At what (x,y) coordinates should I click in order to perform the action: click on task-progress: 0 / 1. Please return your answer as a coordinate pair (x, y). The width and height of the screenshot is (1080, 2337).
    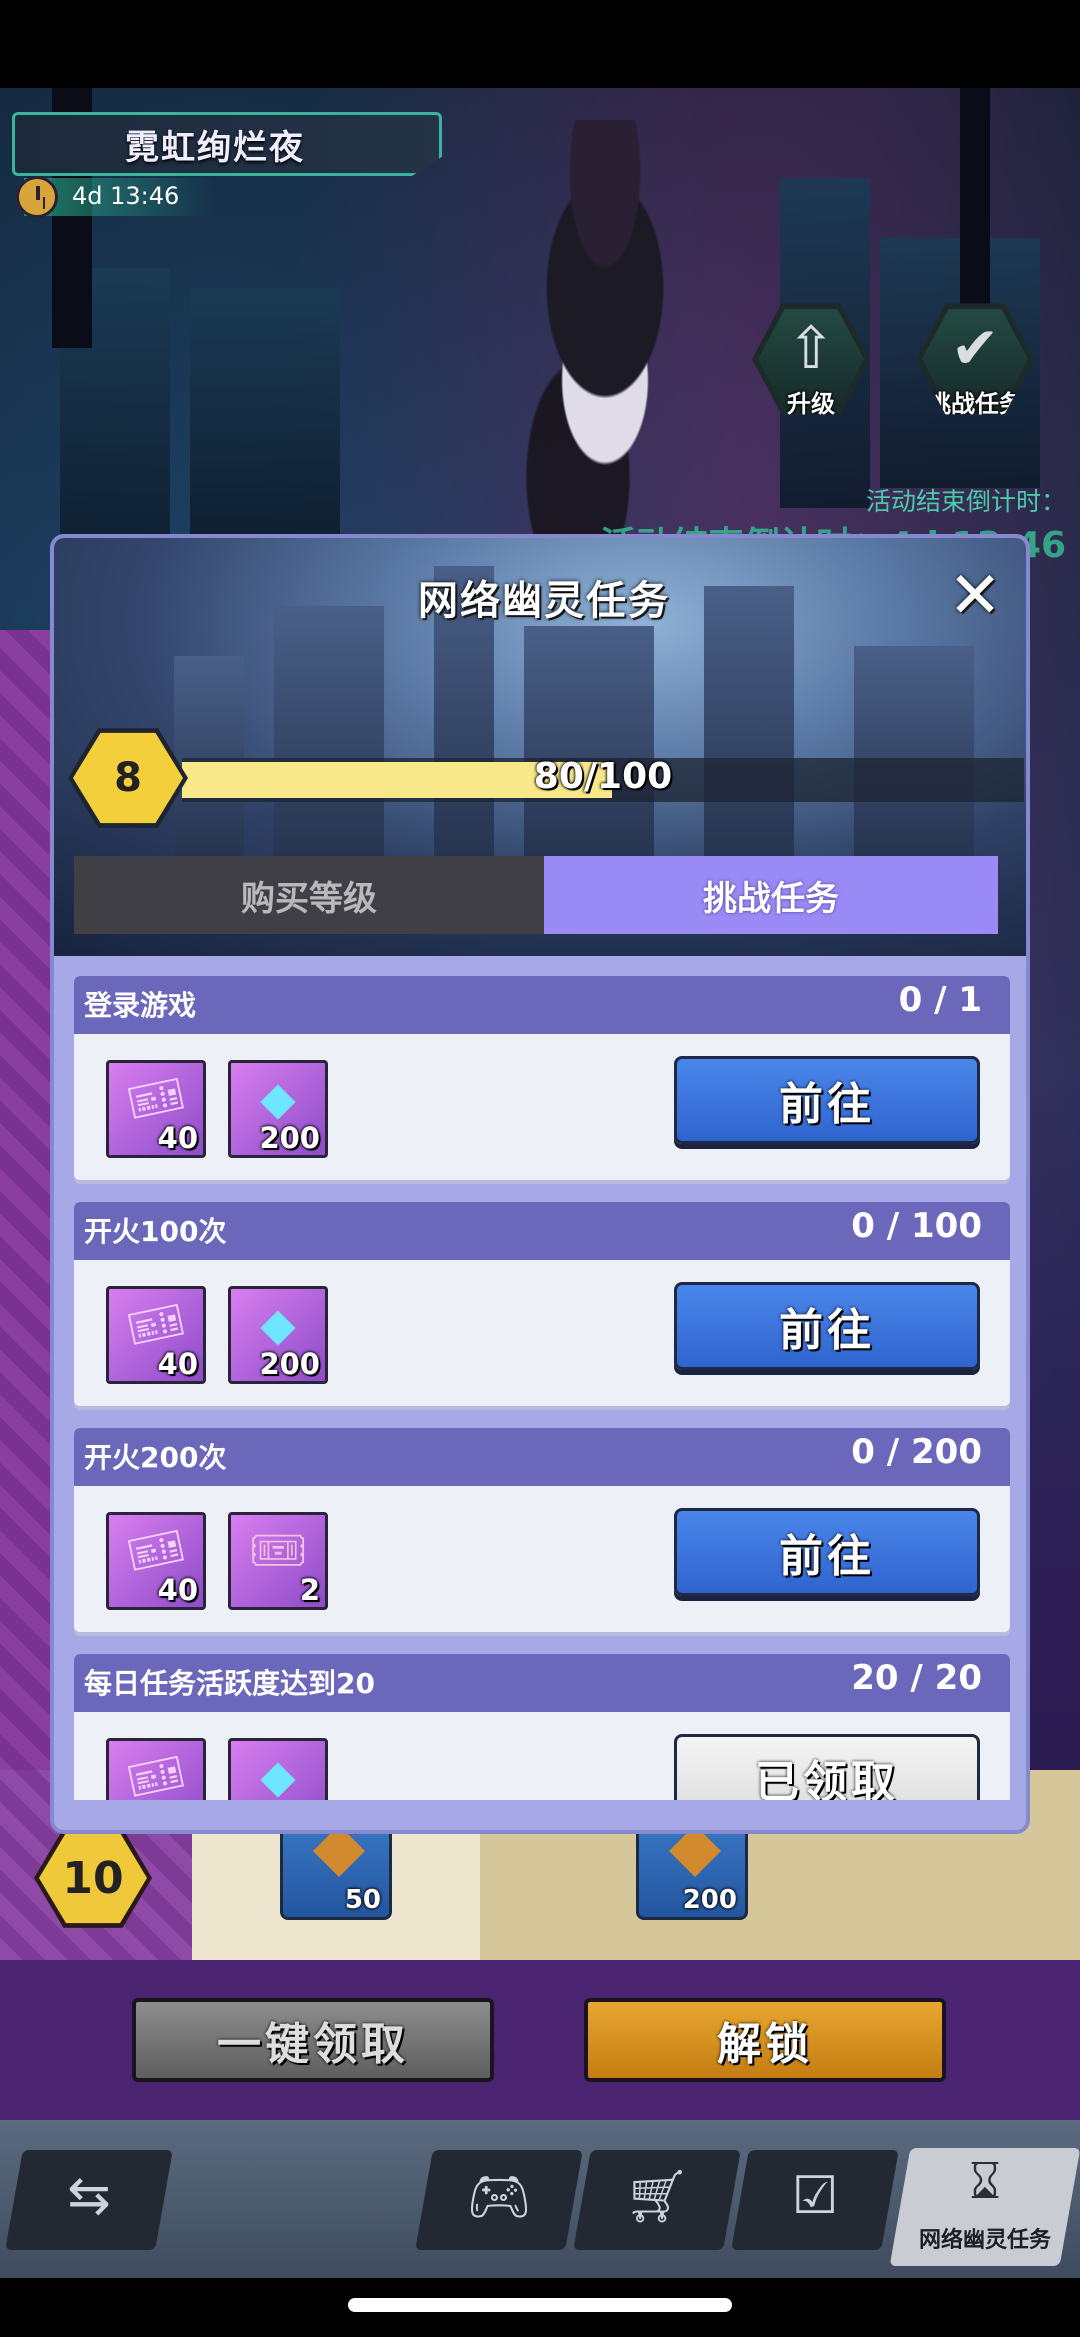
    Looking at the image, I should click on (940, 1000).